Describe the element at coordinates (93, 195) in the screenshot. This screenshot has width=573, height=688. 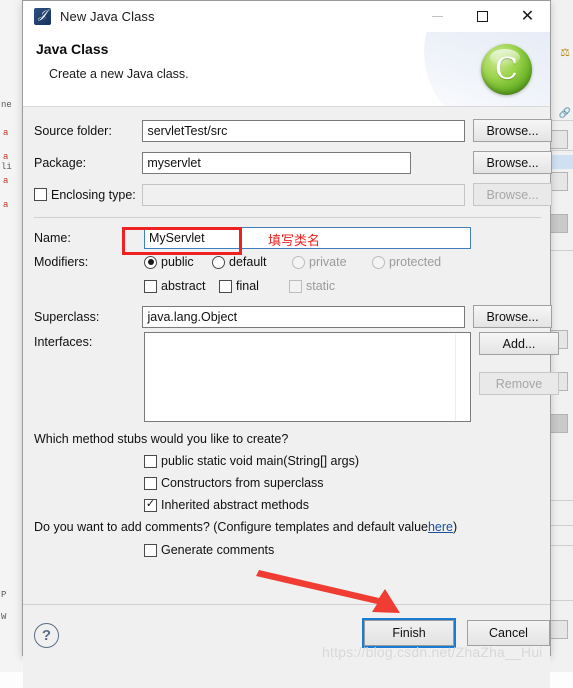
I see `enclosing-type-label: Enclosing type:` at that location.